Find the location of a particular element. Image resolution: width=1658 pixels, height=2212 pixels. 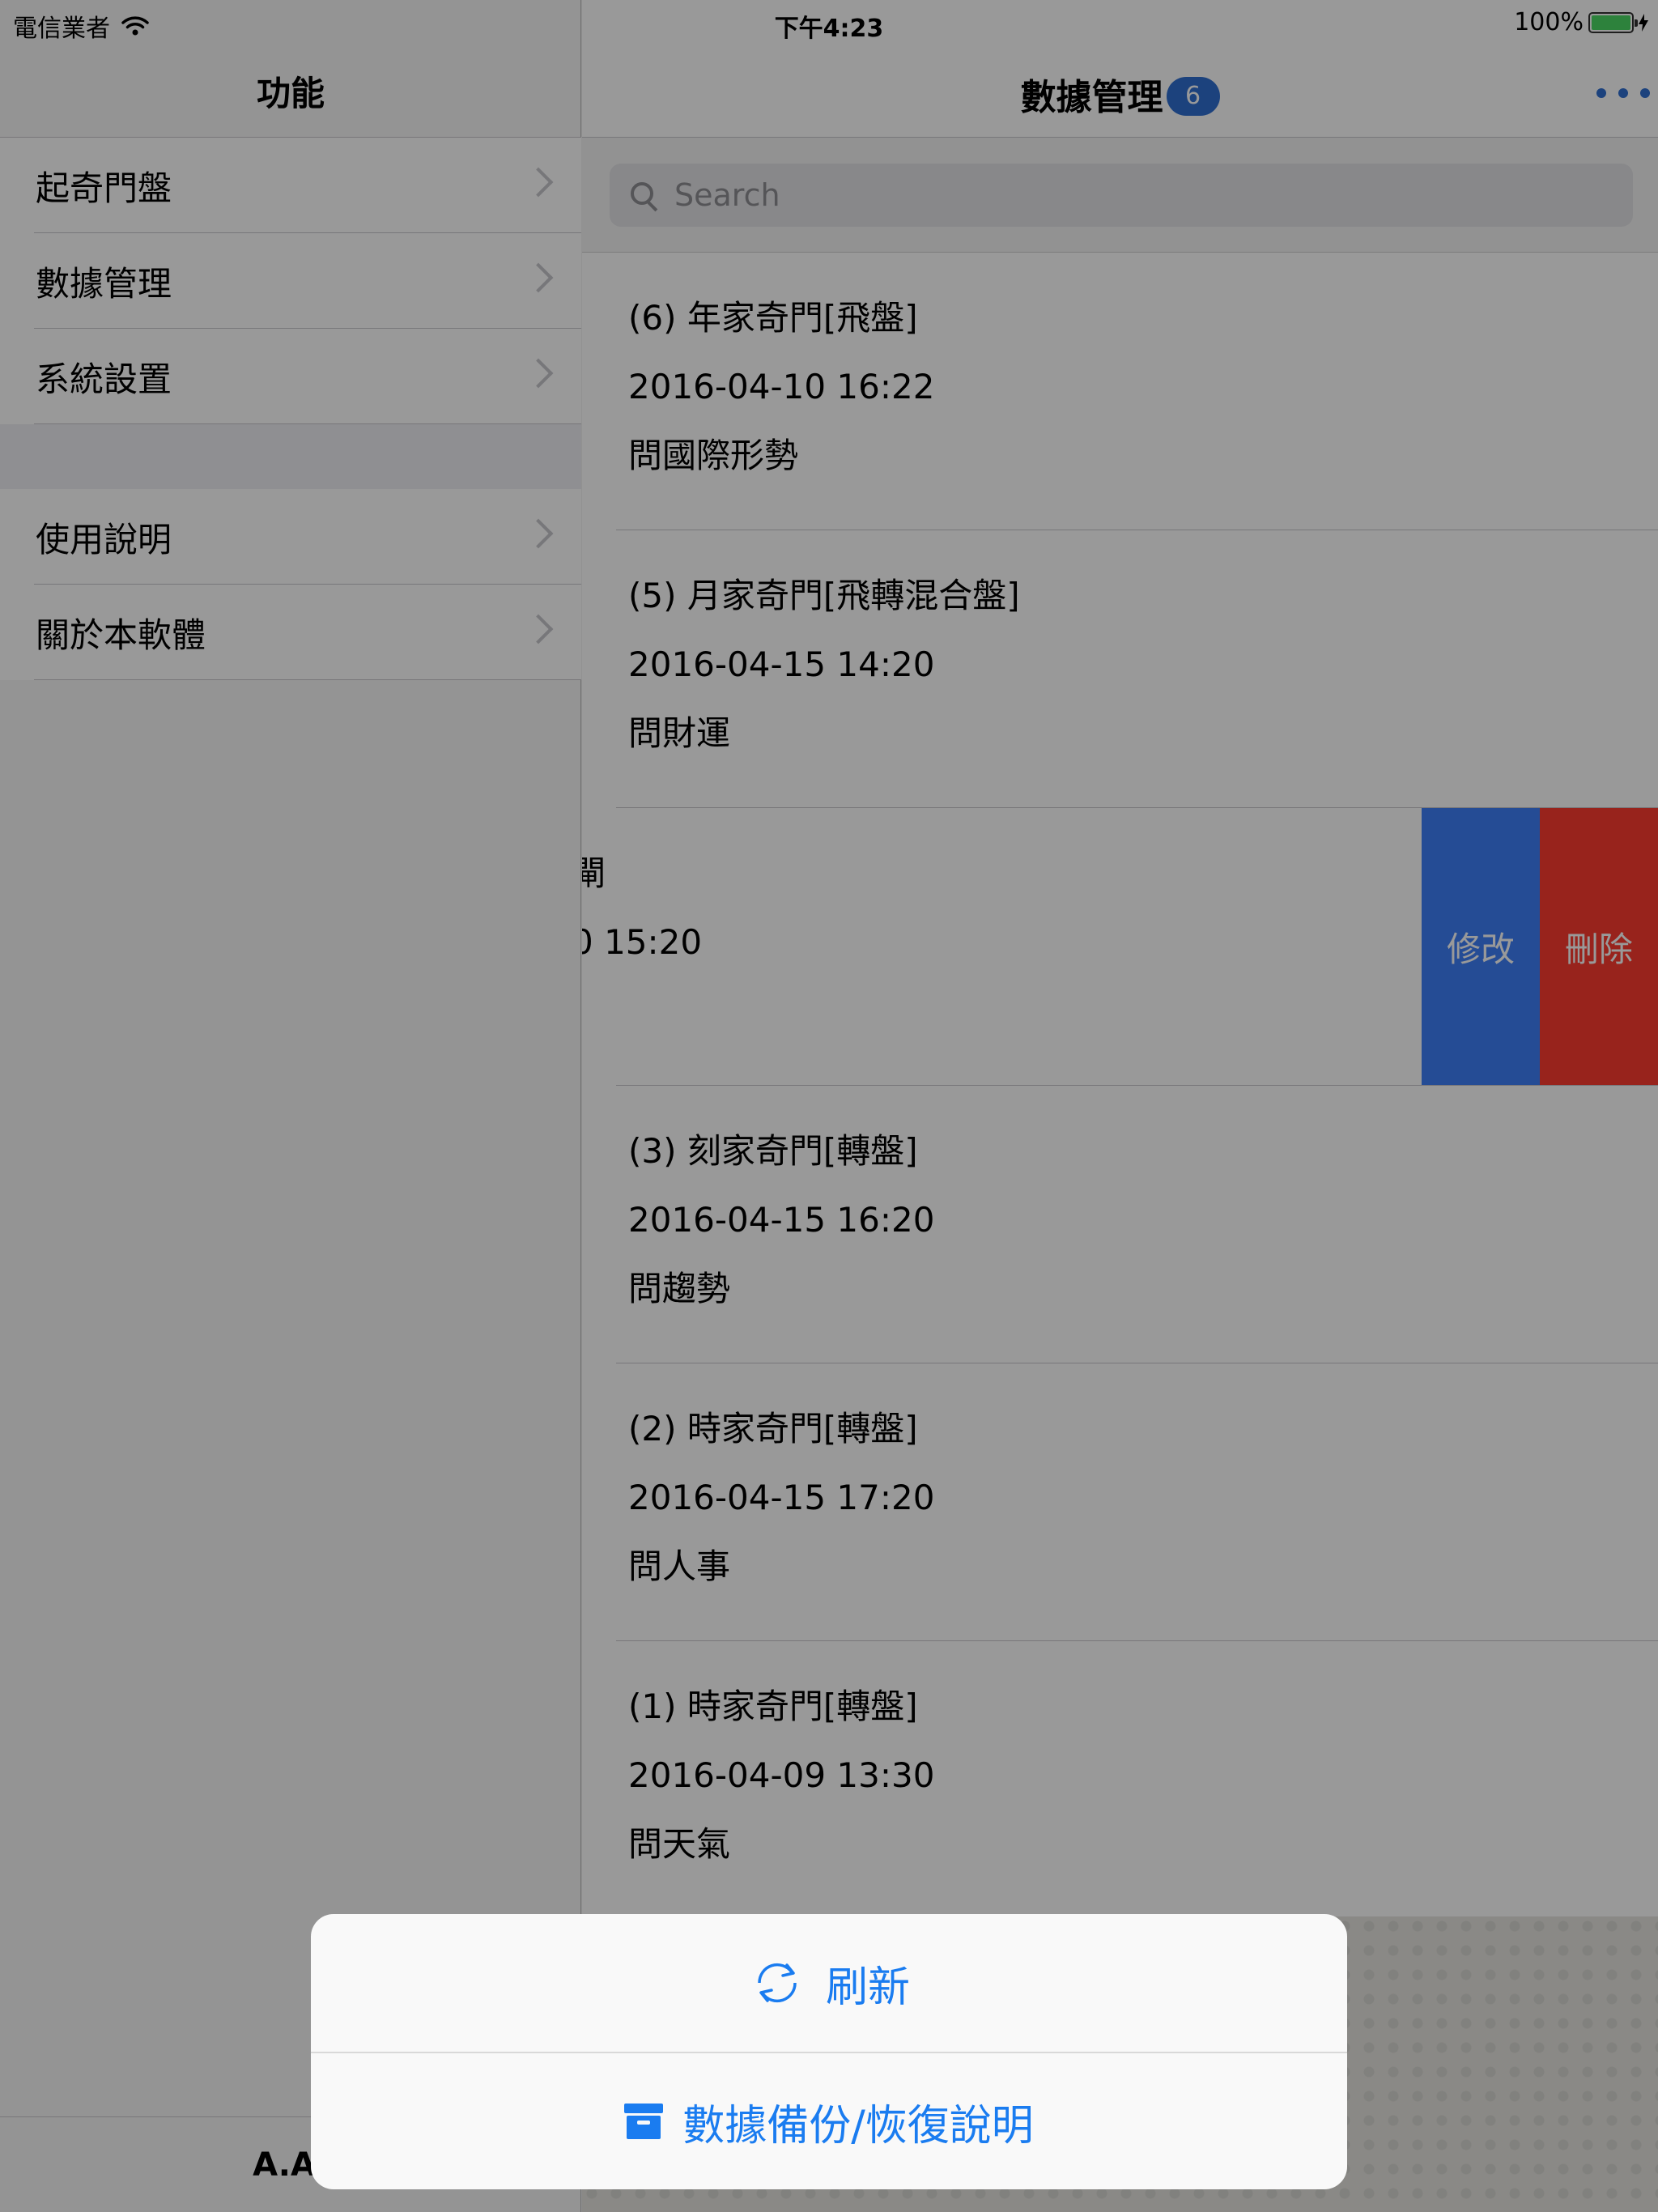

refresh-label: 刷新 is located at coordinates (867, 1988).